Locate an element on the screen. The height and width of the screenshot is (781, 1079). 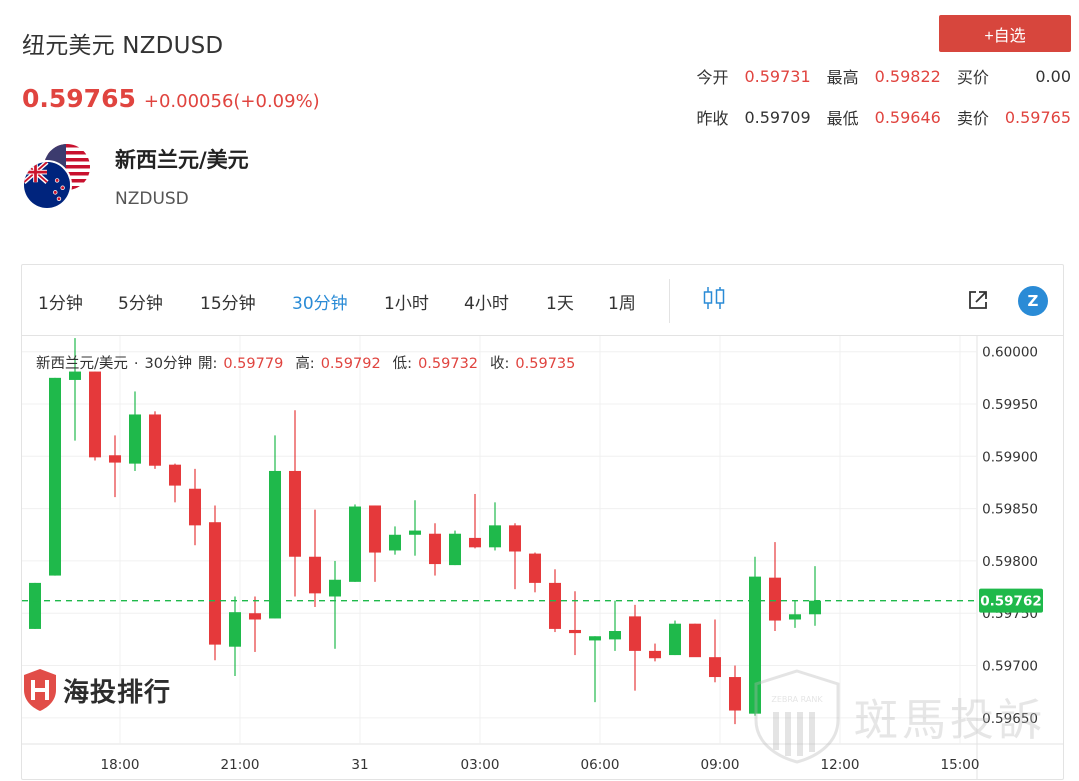
legend-open-value: 0.59779 is located at coordinates (253, 364).